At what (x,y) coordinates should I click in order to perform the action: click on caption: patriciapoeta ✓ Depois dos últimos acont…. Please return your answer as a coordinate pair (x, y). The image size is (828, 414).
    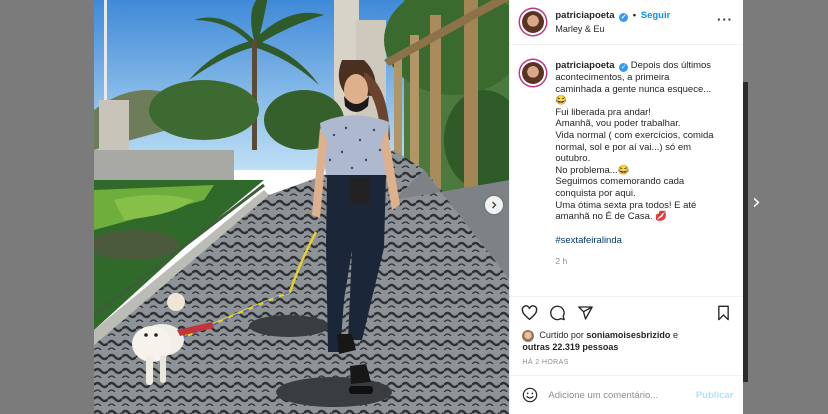
    Looking at the image, I should click on (627, 164).